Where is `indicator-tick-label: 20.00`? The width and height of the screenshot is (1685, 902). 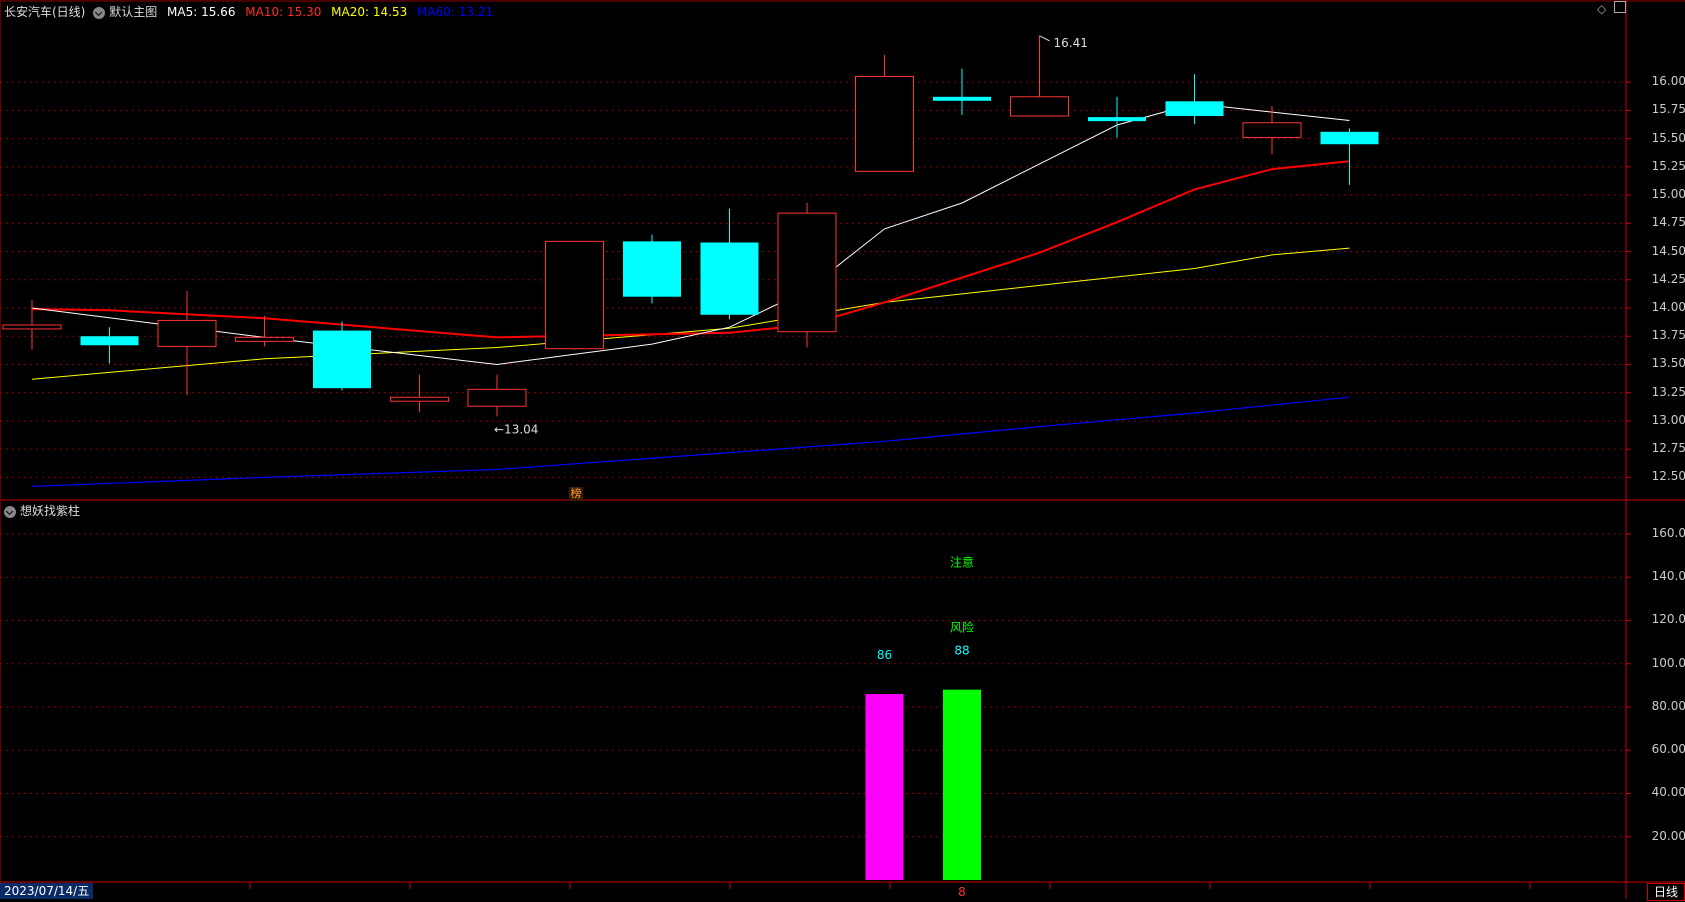 indicator-tick-label: 20.00 is located at coordinates (1668, 835).